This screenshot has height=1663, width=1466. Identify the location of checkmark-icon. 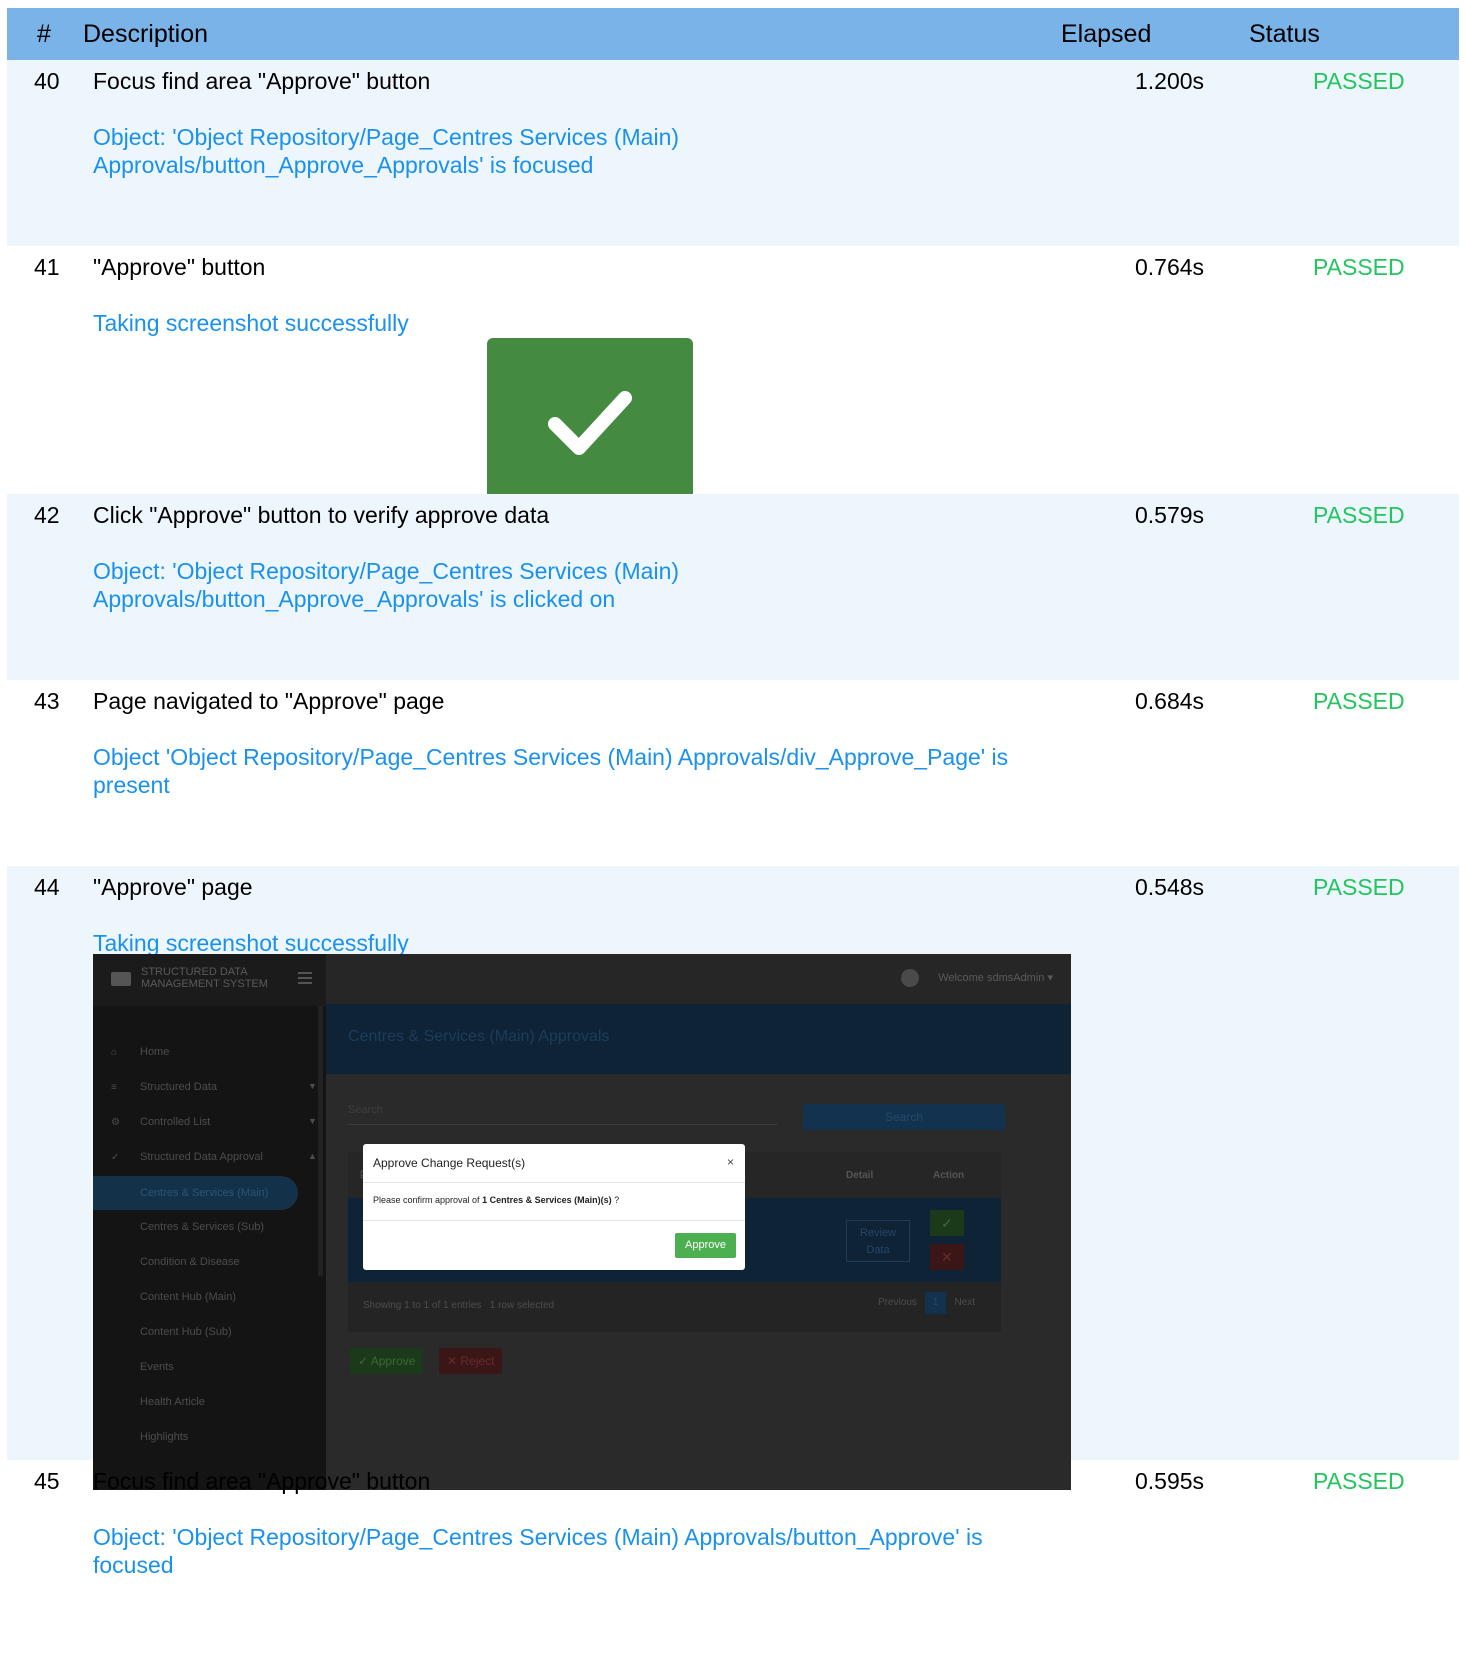
(590, 423).